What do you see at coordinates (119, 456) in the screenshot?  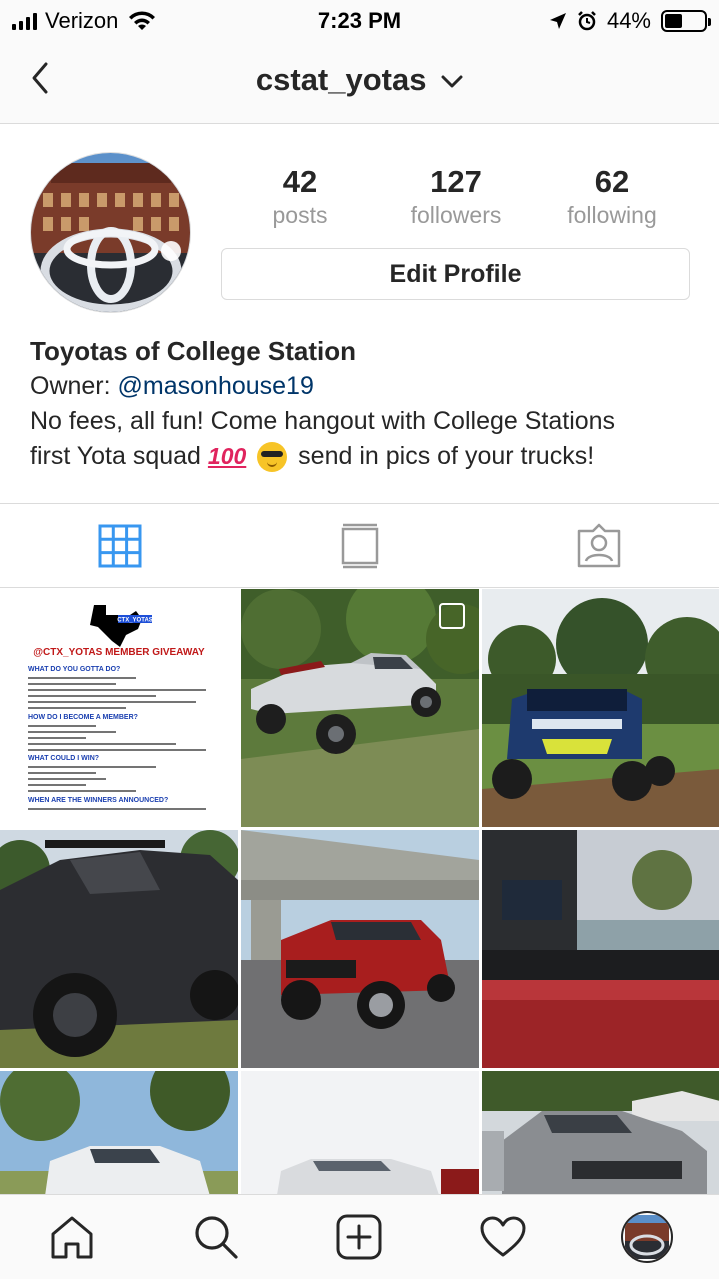 I see `bio-line-2-start: first Yota squad` at bounding box center [119, 456].